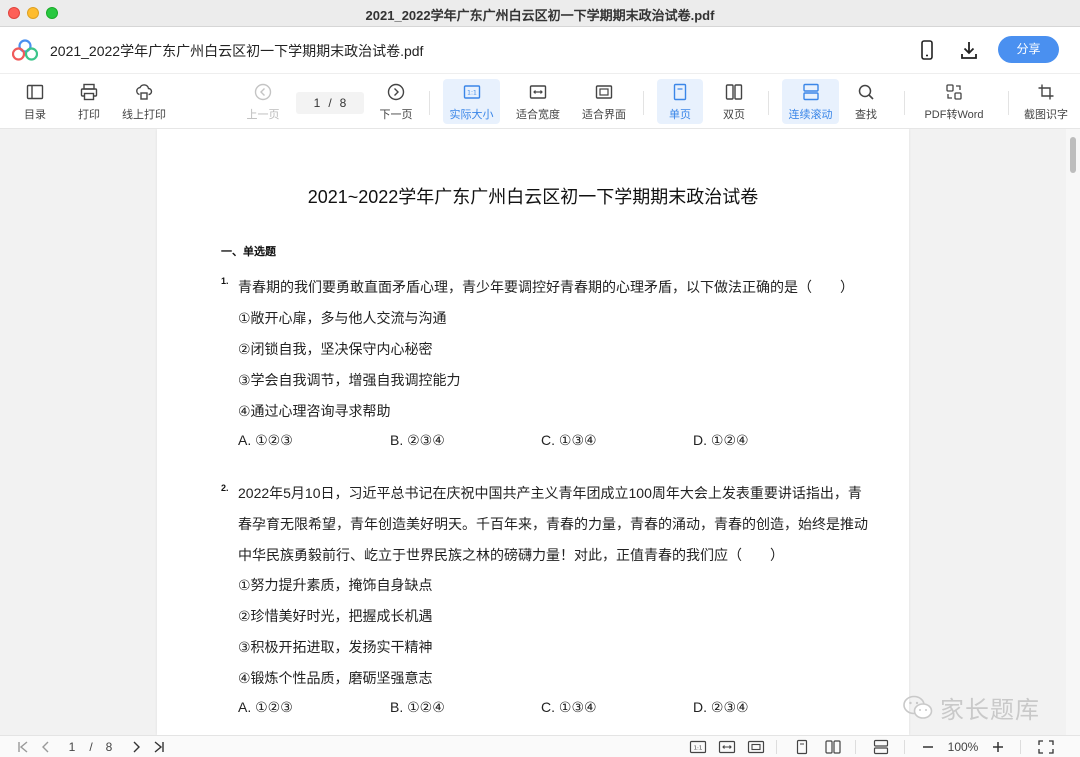  I want to click on zoom-in-icon, so click(998, 747).